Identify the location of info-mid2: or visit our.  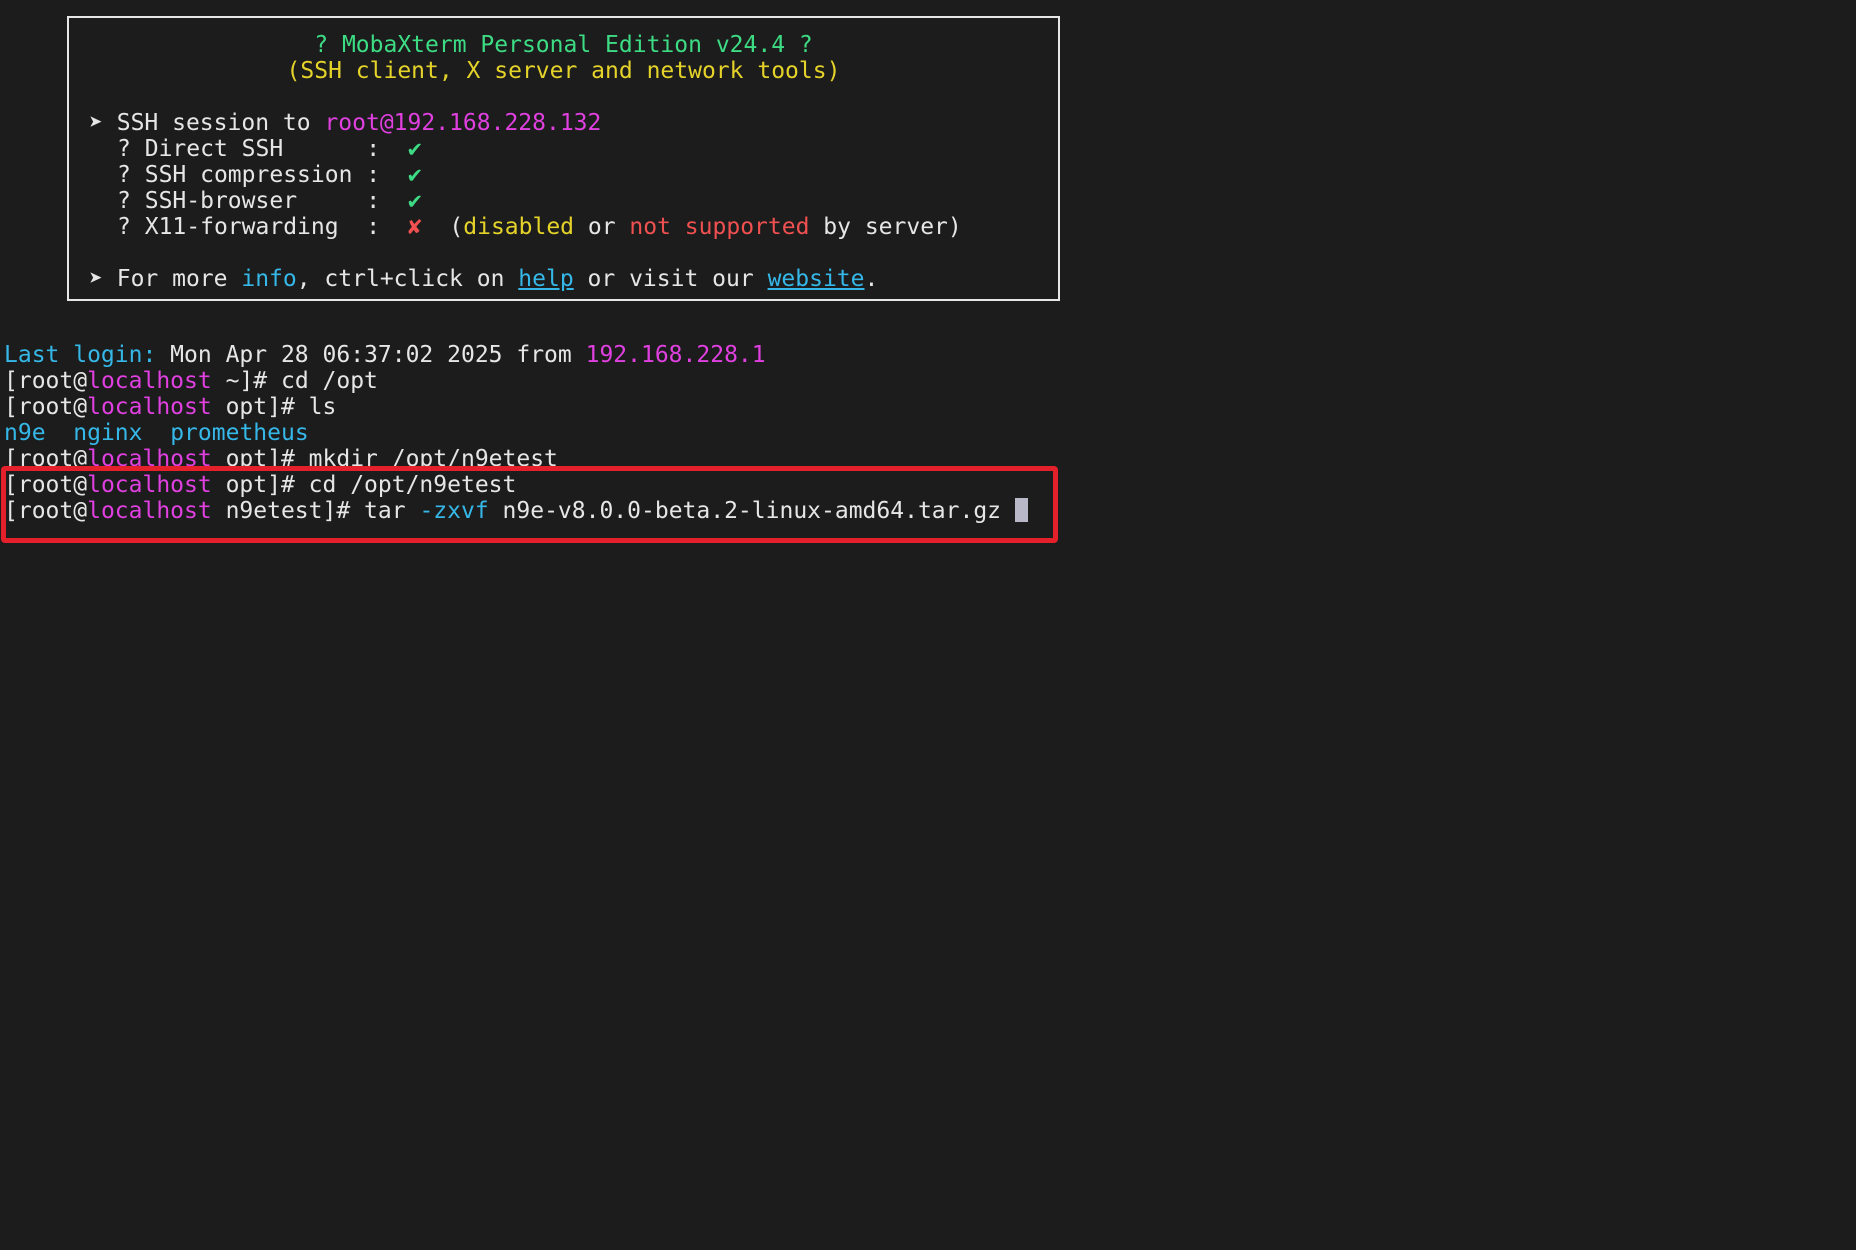
(670, 279).